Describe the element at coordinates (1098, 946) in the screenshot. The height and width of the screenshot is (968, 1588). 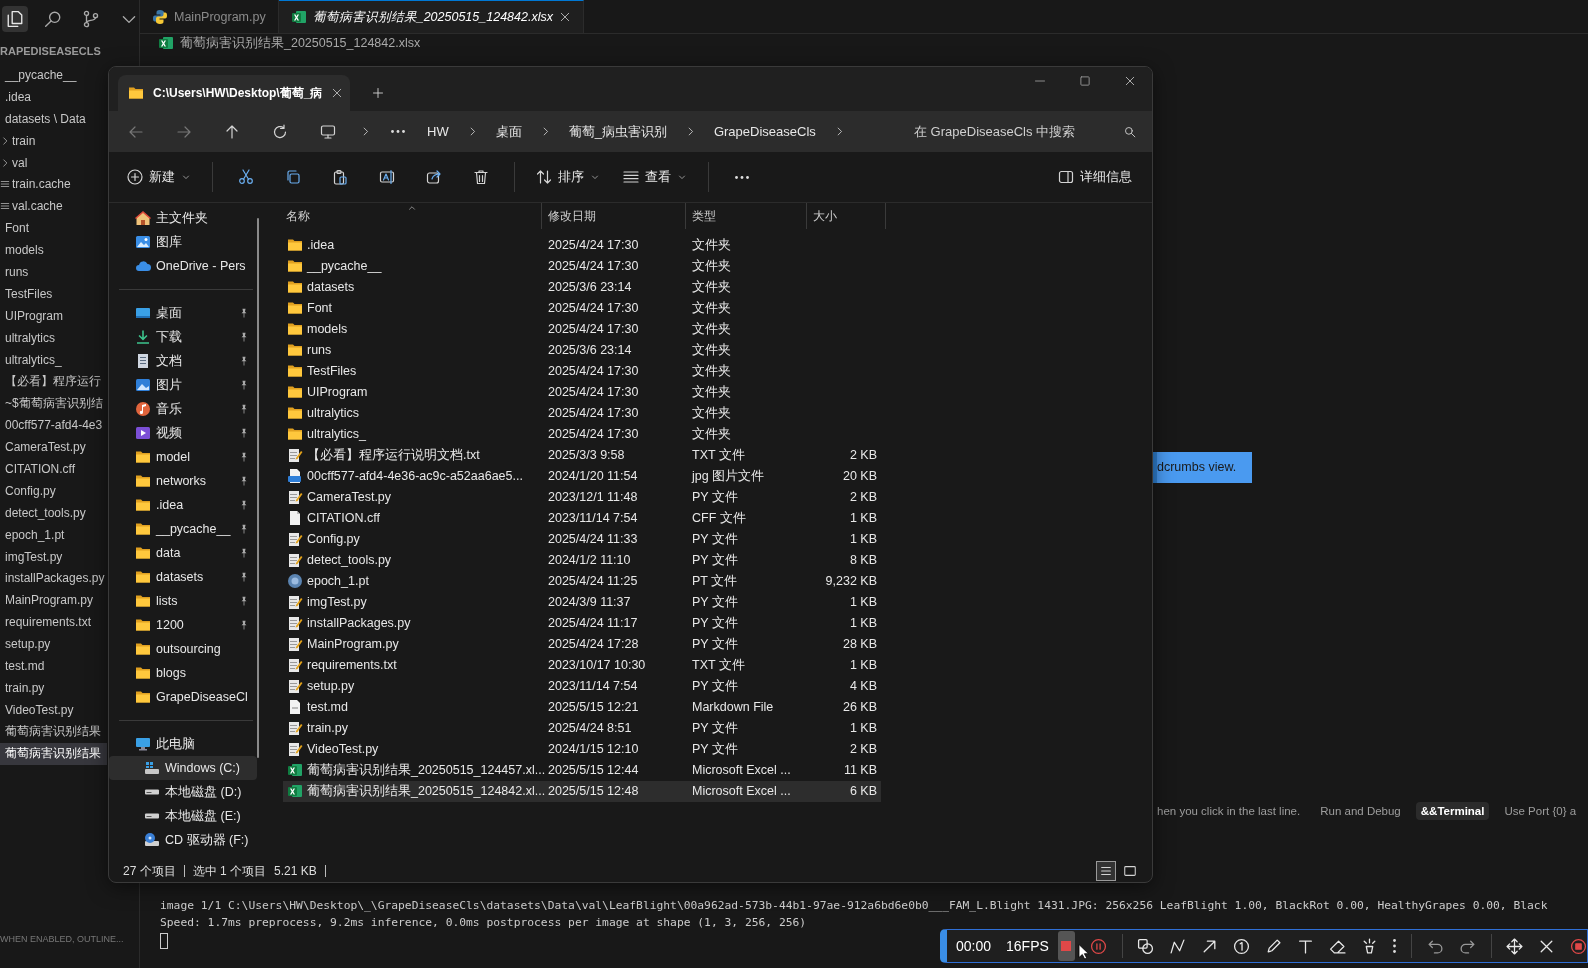
I see `pause-icon` at that location.